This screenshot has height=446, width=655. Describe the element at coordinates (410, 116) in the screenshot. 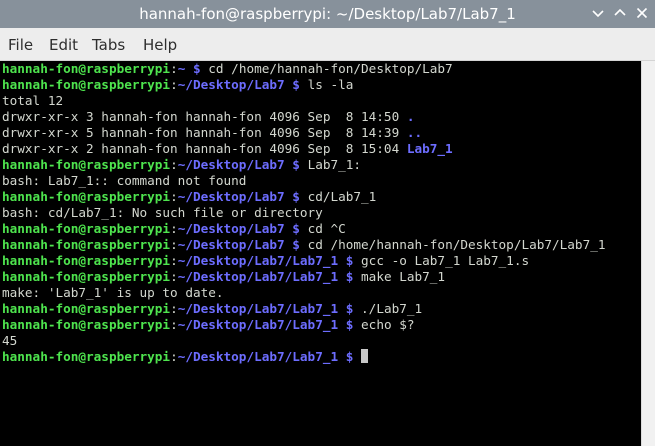

I see `ls-entry-name: .` at that location.